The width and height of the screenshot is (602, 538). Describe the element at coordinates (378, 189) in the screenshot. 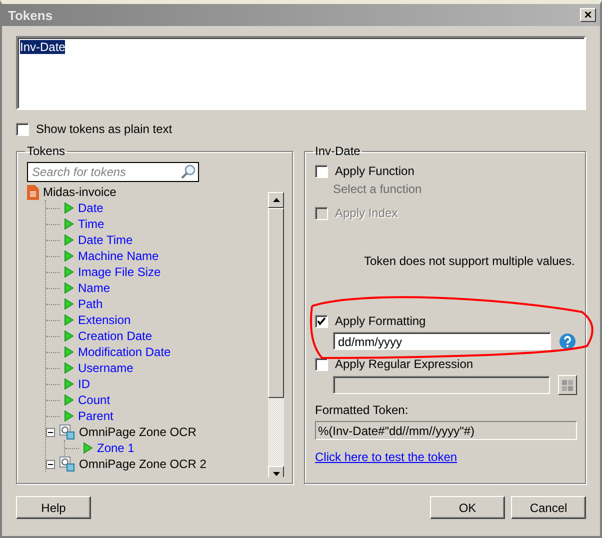

I see `hint-text: Select a function` at that location.